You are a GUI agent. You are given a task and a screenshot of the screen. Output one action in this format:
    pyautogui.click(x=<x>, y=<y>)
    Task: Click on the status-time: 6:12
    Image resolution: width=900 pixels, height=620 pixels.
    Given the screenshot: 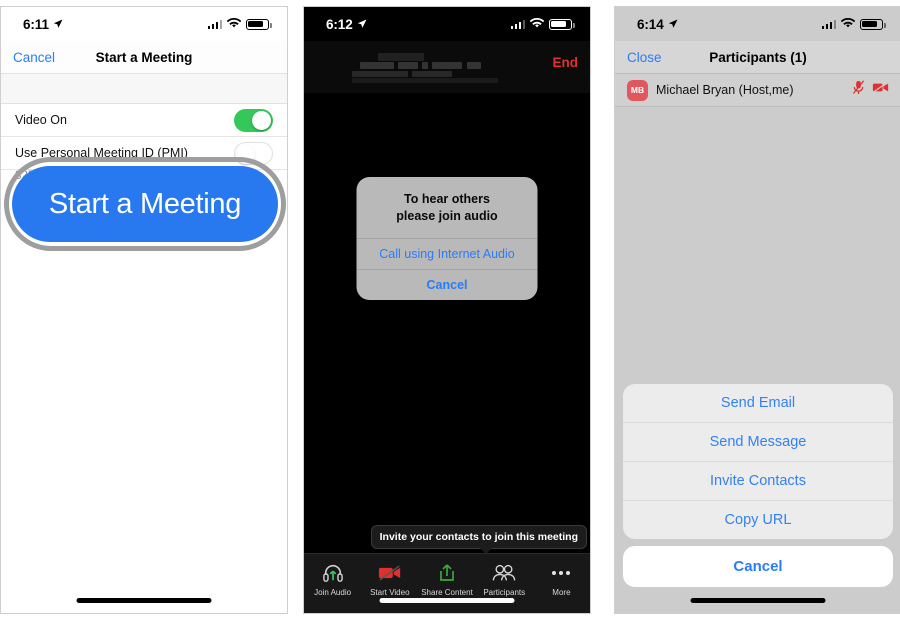 What is the action you would take?
    pyautogui.click(x=339, y=24)
    